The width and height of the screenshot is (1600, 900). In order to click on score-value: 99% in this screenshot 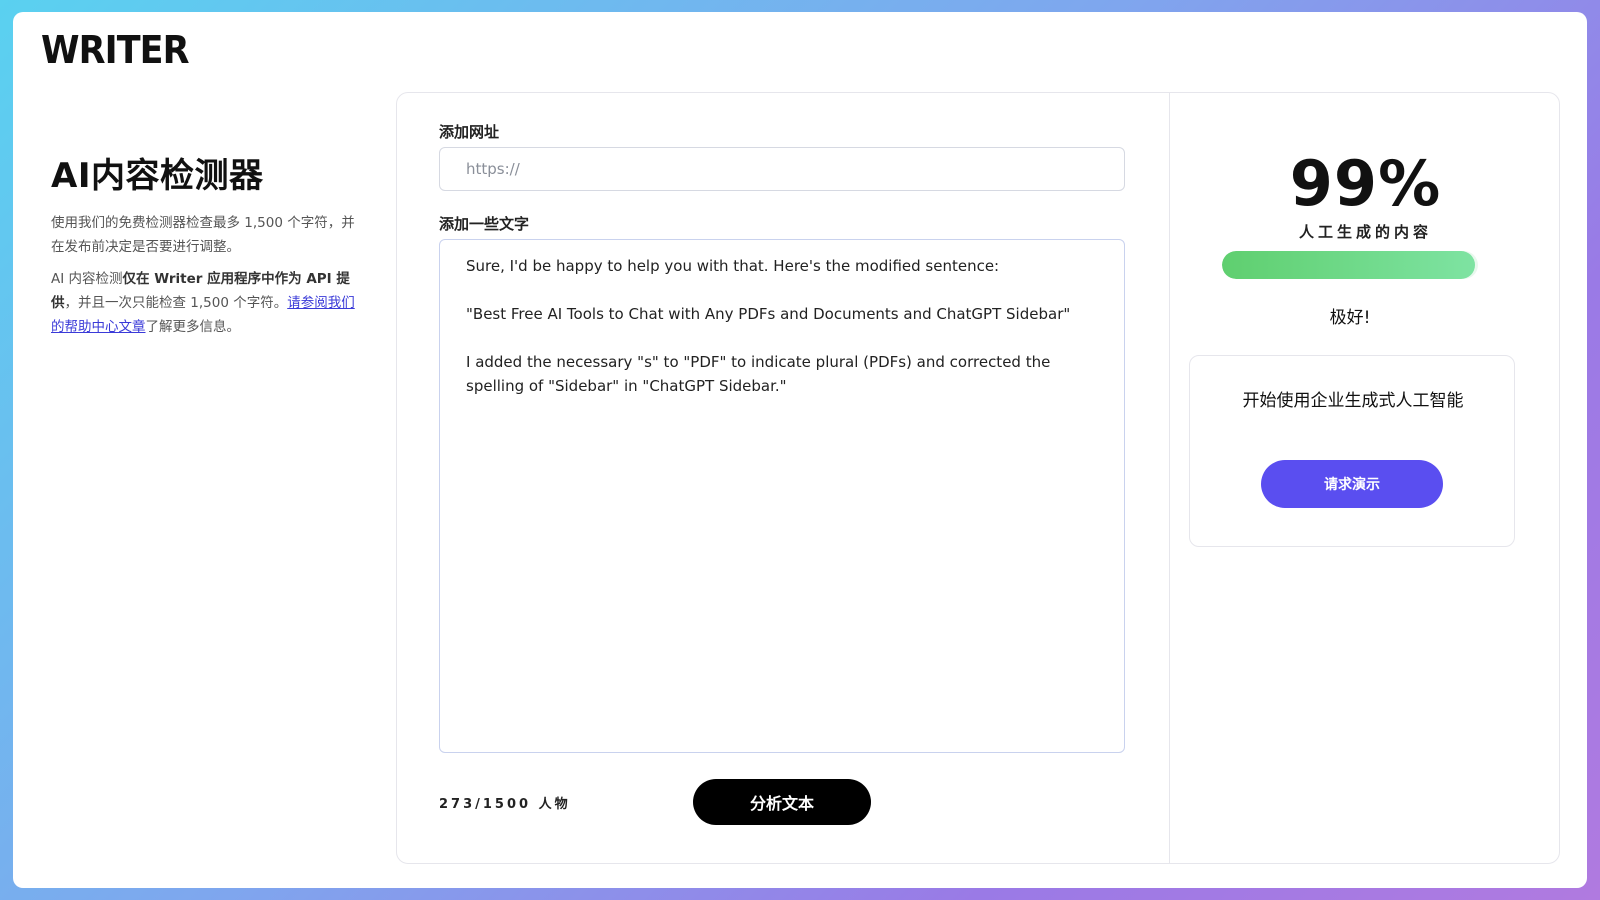, I will do `click(1365, 183)`.